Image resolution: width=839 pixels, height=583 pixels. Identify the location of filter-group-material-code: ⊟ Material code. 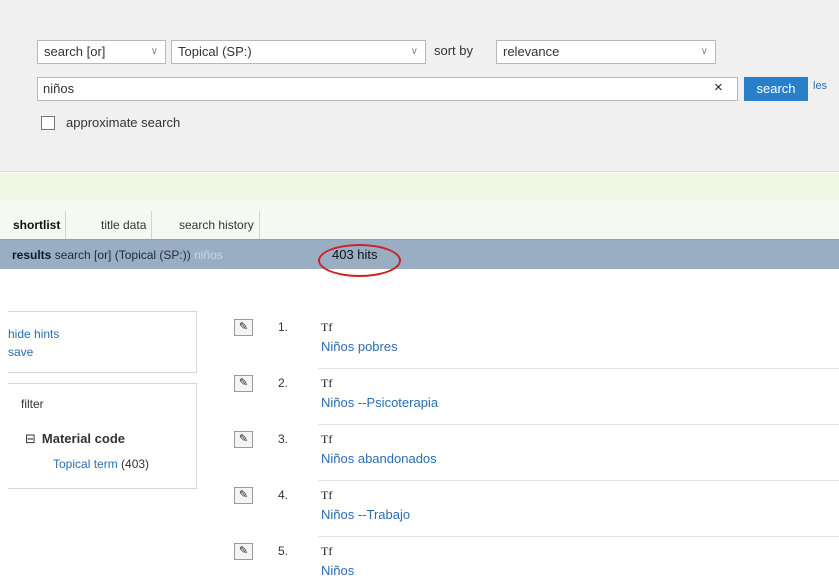
(75, 439).